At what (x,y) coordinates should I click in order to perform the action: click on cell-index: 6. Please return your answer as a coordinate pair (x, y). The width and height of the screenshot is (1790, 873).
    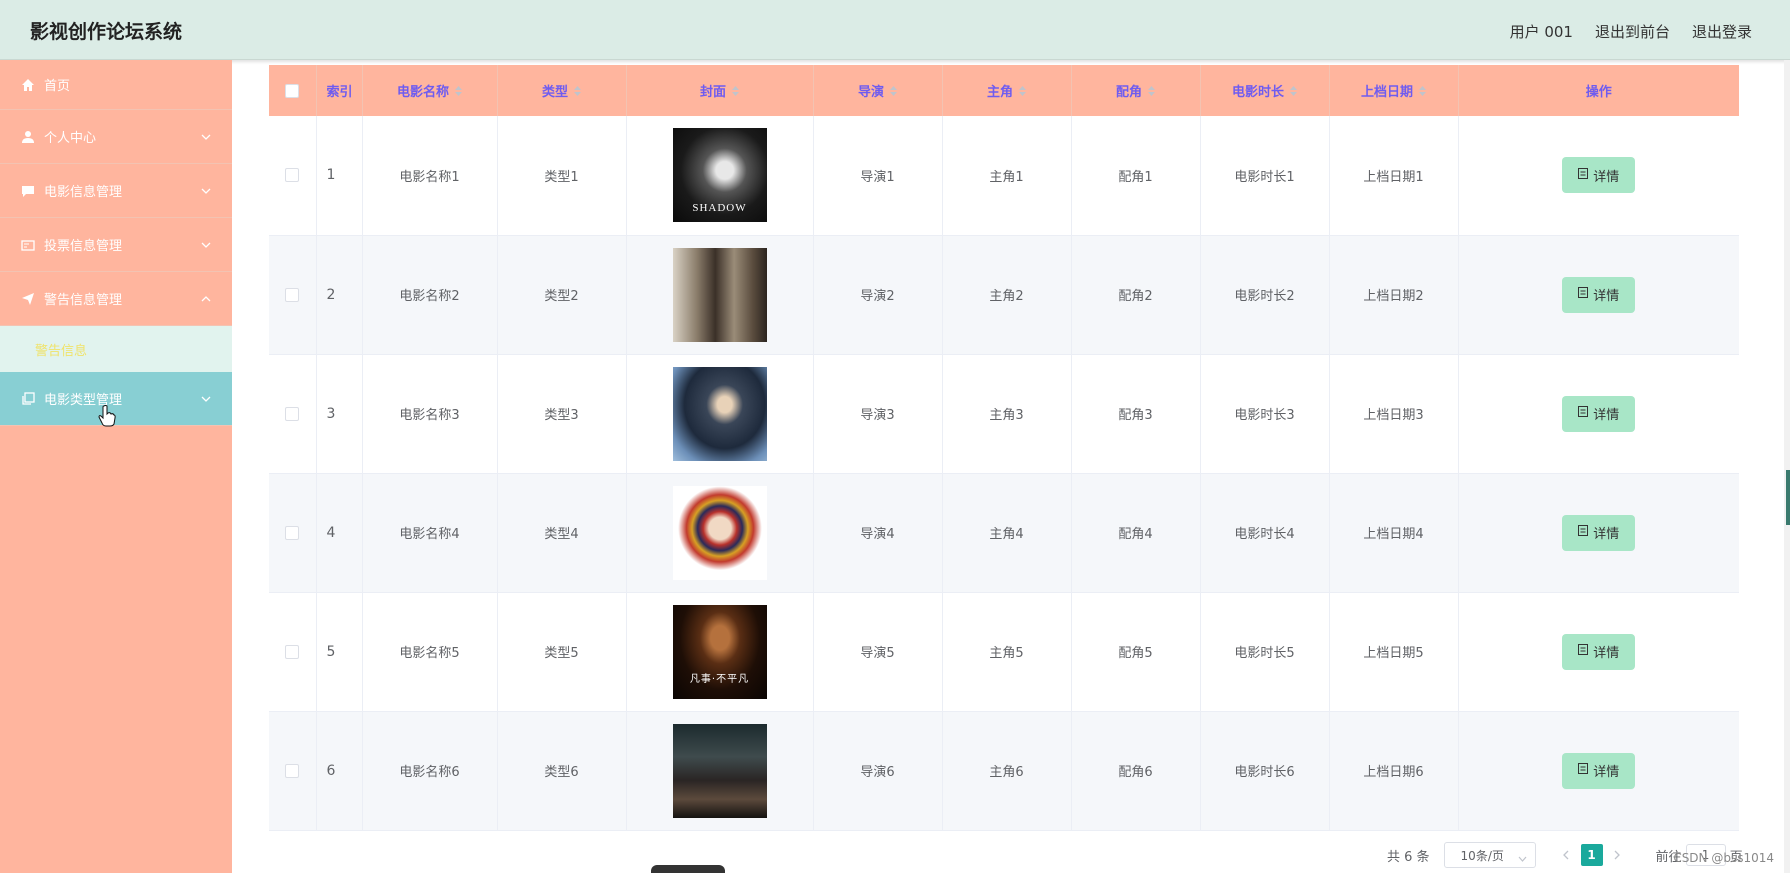
    Looking at the image, I should click on (339, 770).